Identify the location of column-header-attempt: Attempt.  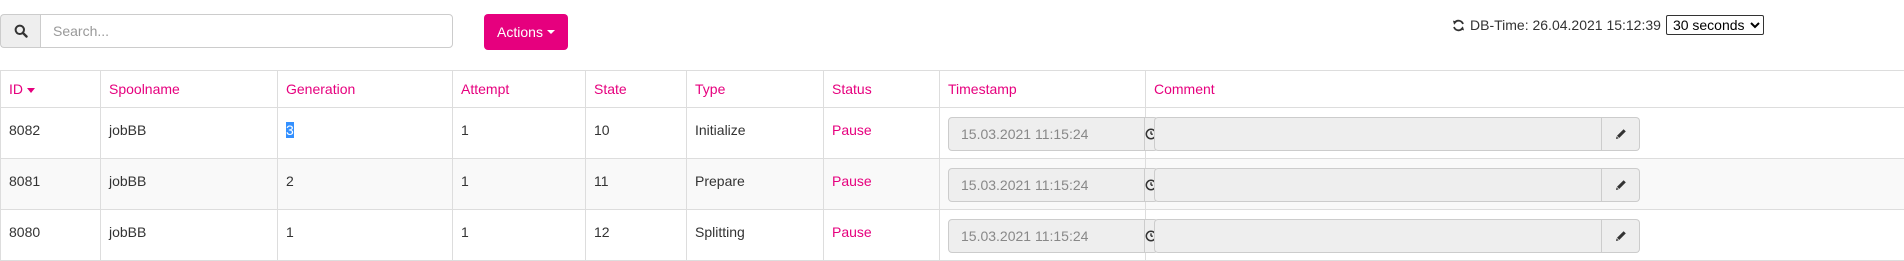
(519, 89).